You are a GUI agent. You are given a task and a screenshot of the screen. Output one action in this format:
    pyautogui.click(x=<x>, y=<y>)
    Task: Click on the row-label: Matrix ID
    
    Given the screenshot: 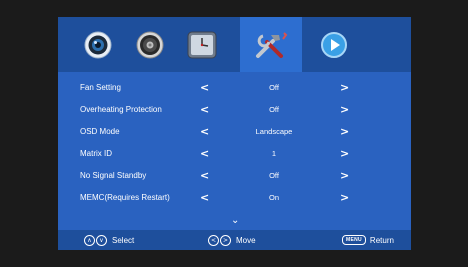 What is the action you would take?
    pyautogui.click(x=96, y=153)
    